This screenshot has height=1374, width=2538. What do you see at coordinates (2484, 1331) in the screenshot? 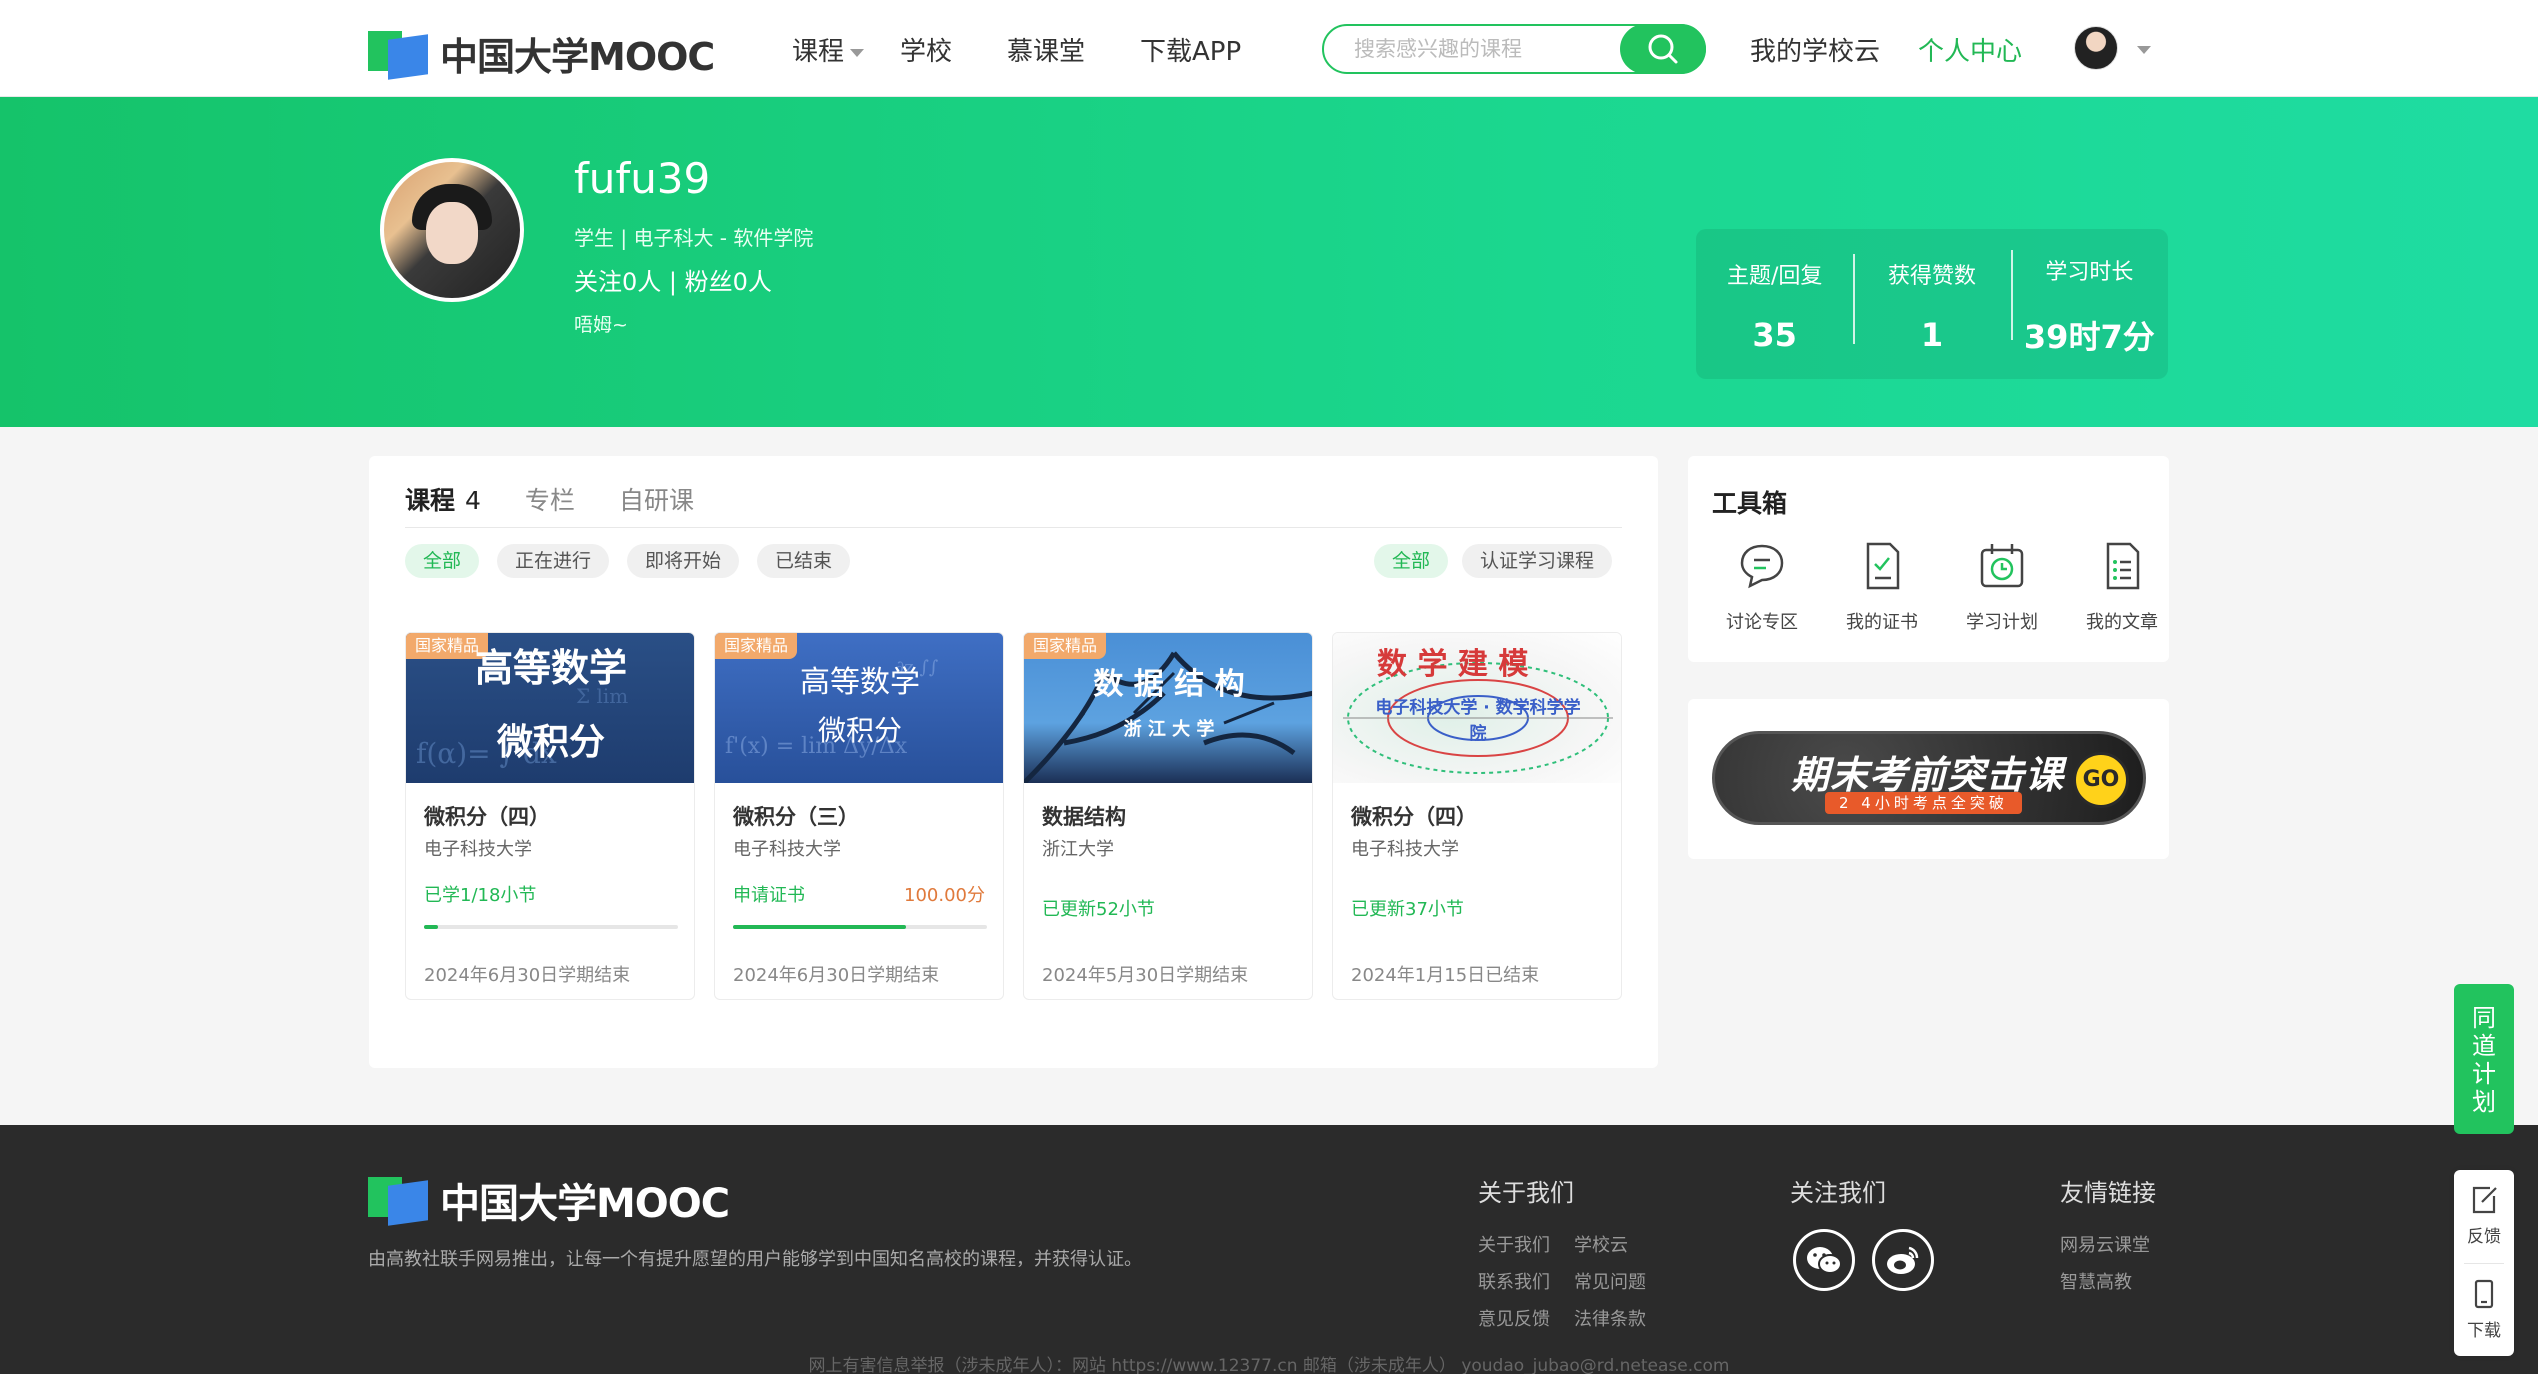
I see `download-label: 下载` at bounding box center [2484, 1331].